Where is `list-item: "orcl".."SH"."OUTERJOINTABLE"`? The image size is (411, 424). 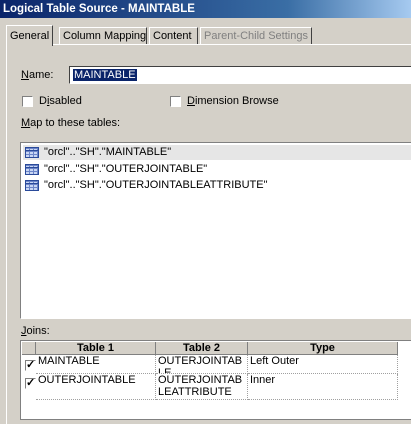 list-item: "orcl".."SH"."OUTERJOINTABLE" is located at coordinates (217, 169).